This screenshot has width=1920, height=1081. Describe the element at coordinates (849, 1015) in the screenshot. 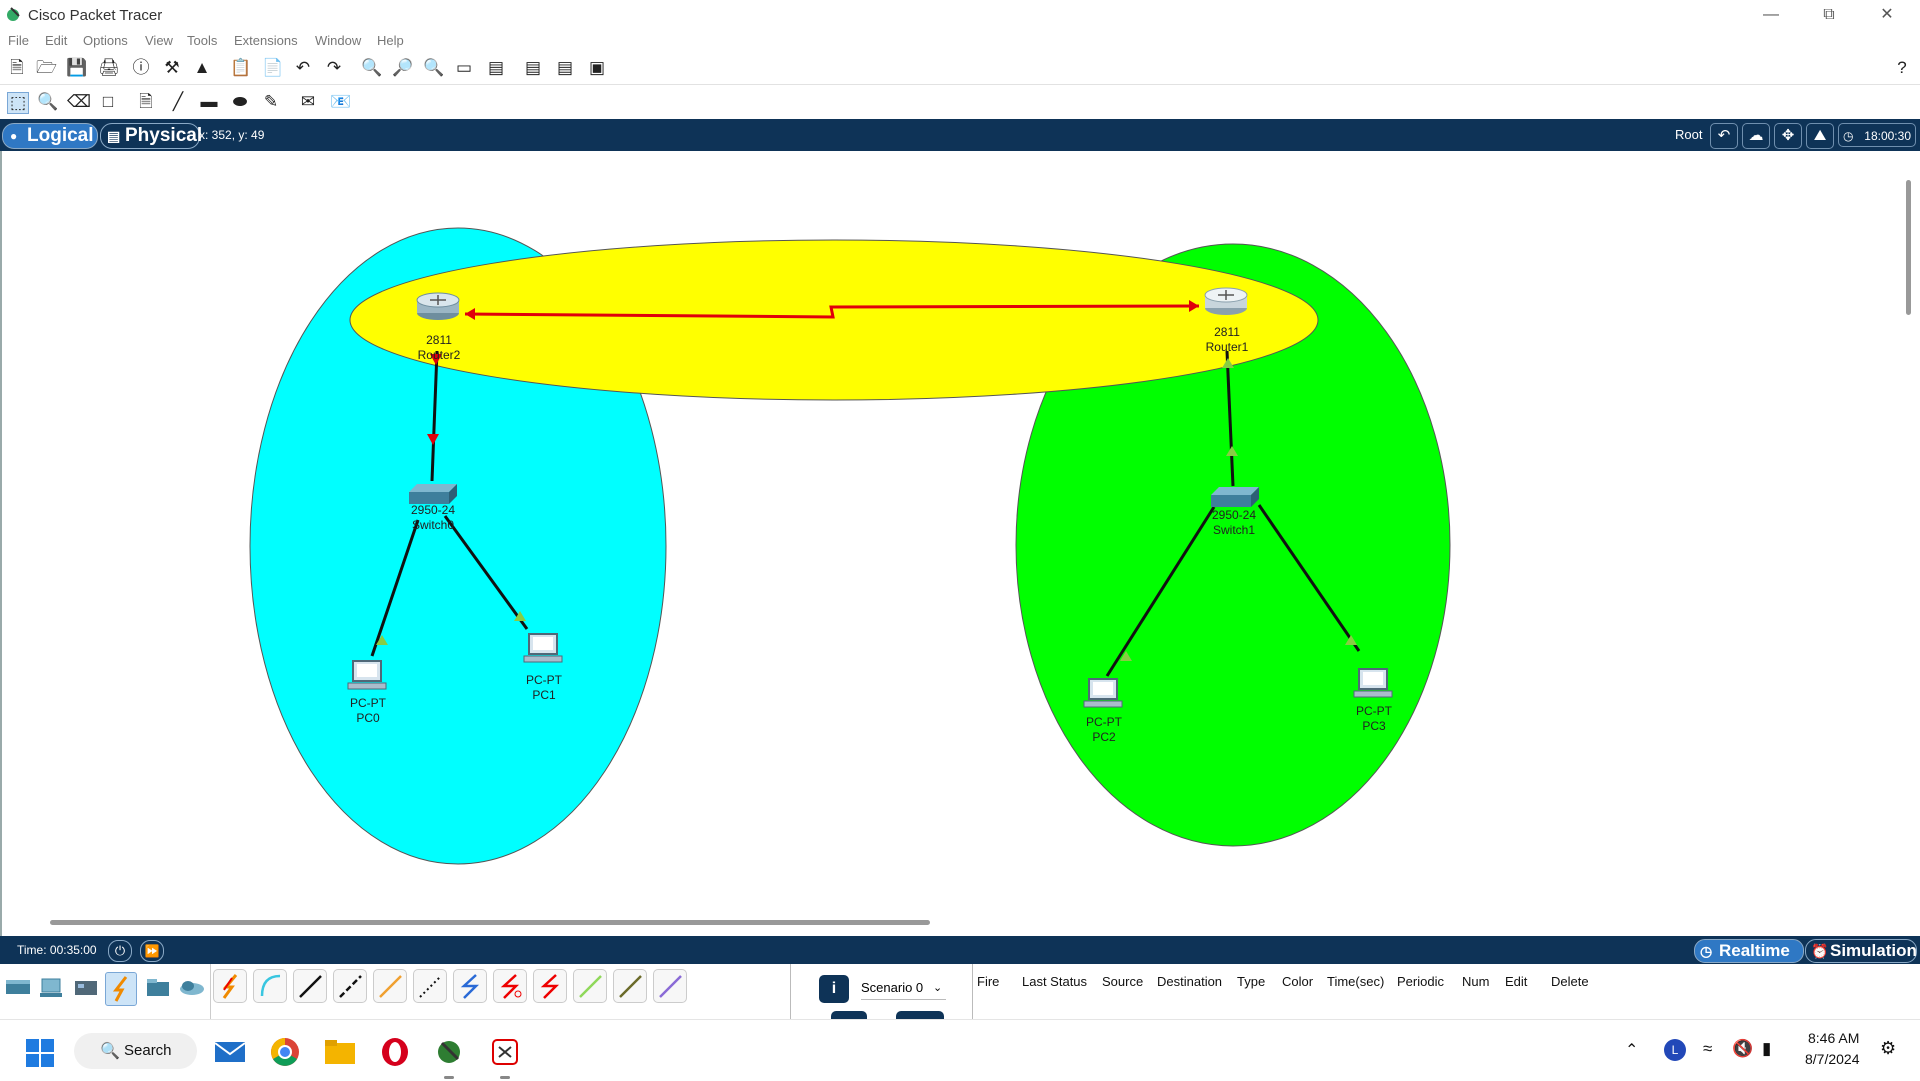

I see `new-scenario-button` at that location.